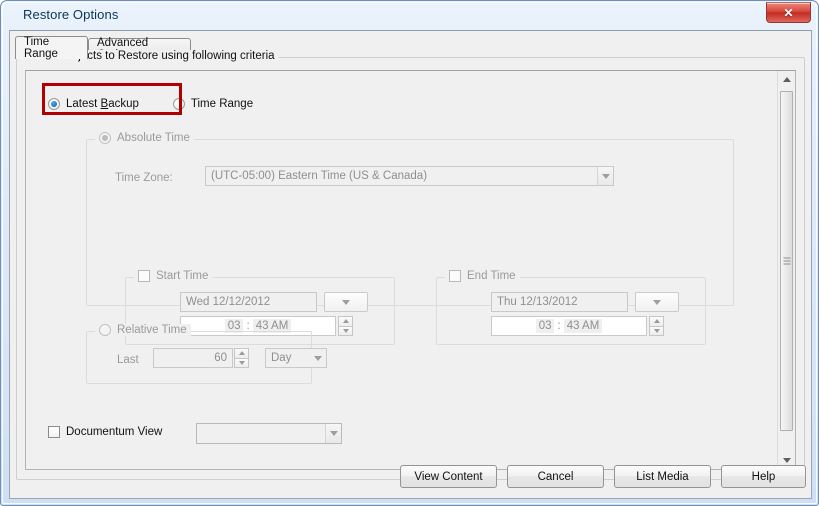 This screenshot has height=506, width=819. What do you see at coordinates (545, 326) in the screenshot?
I see `end-time-hour: 03` at bounding box center [545, 326].